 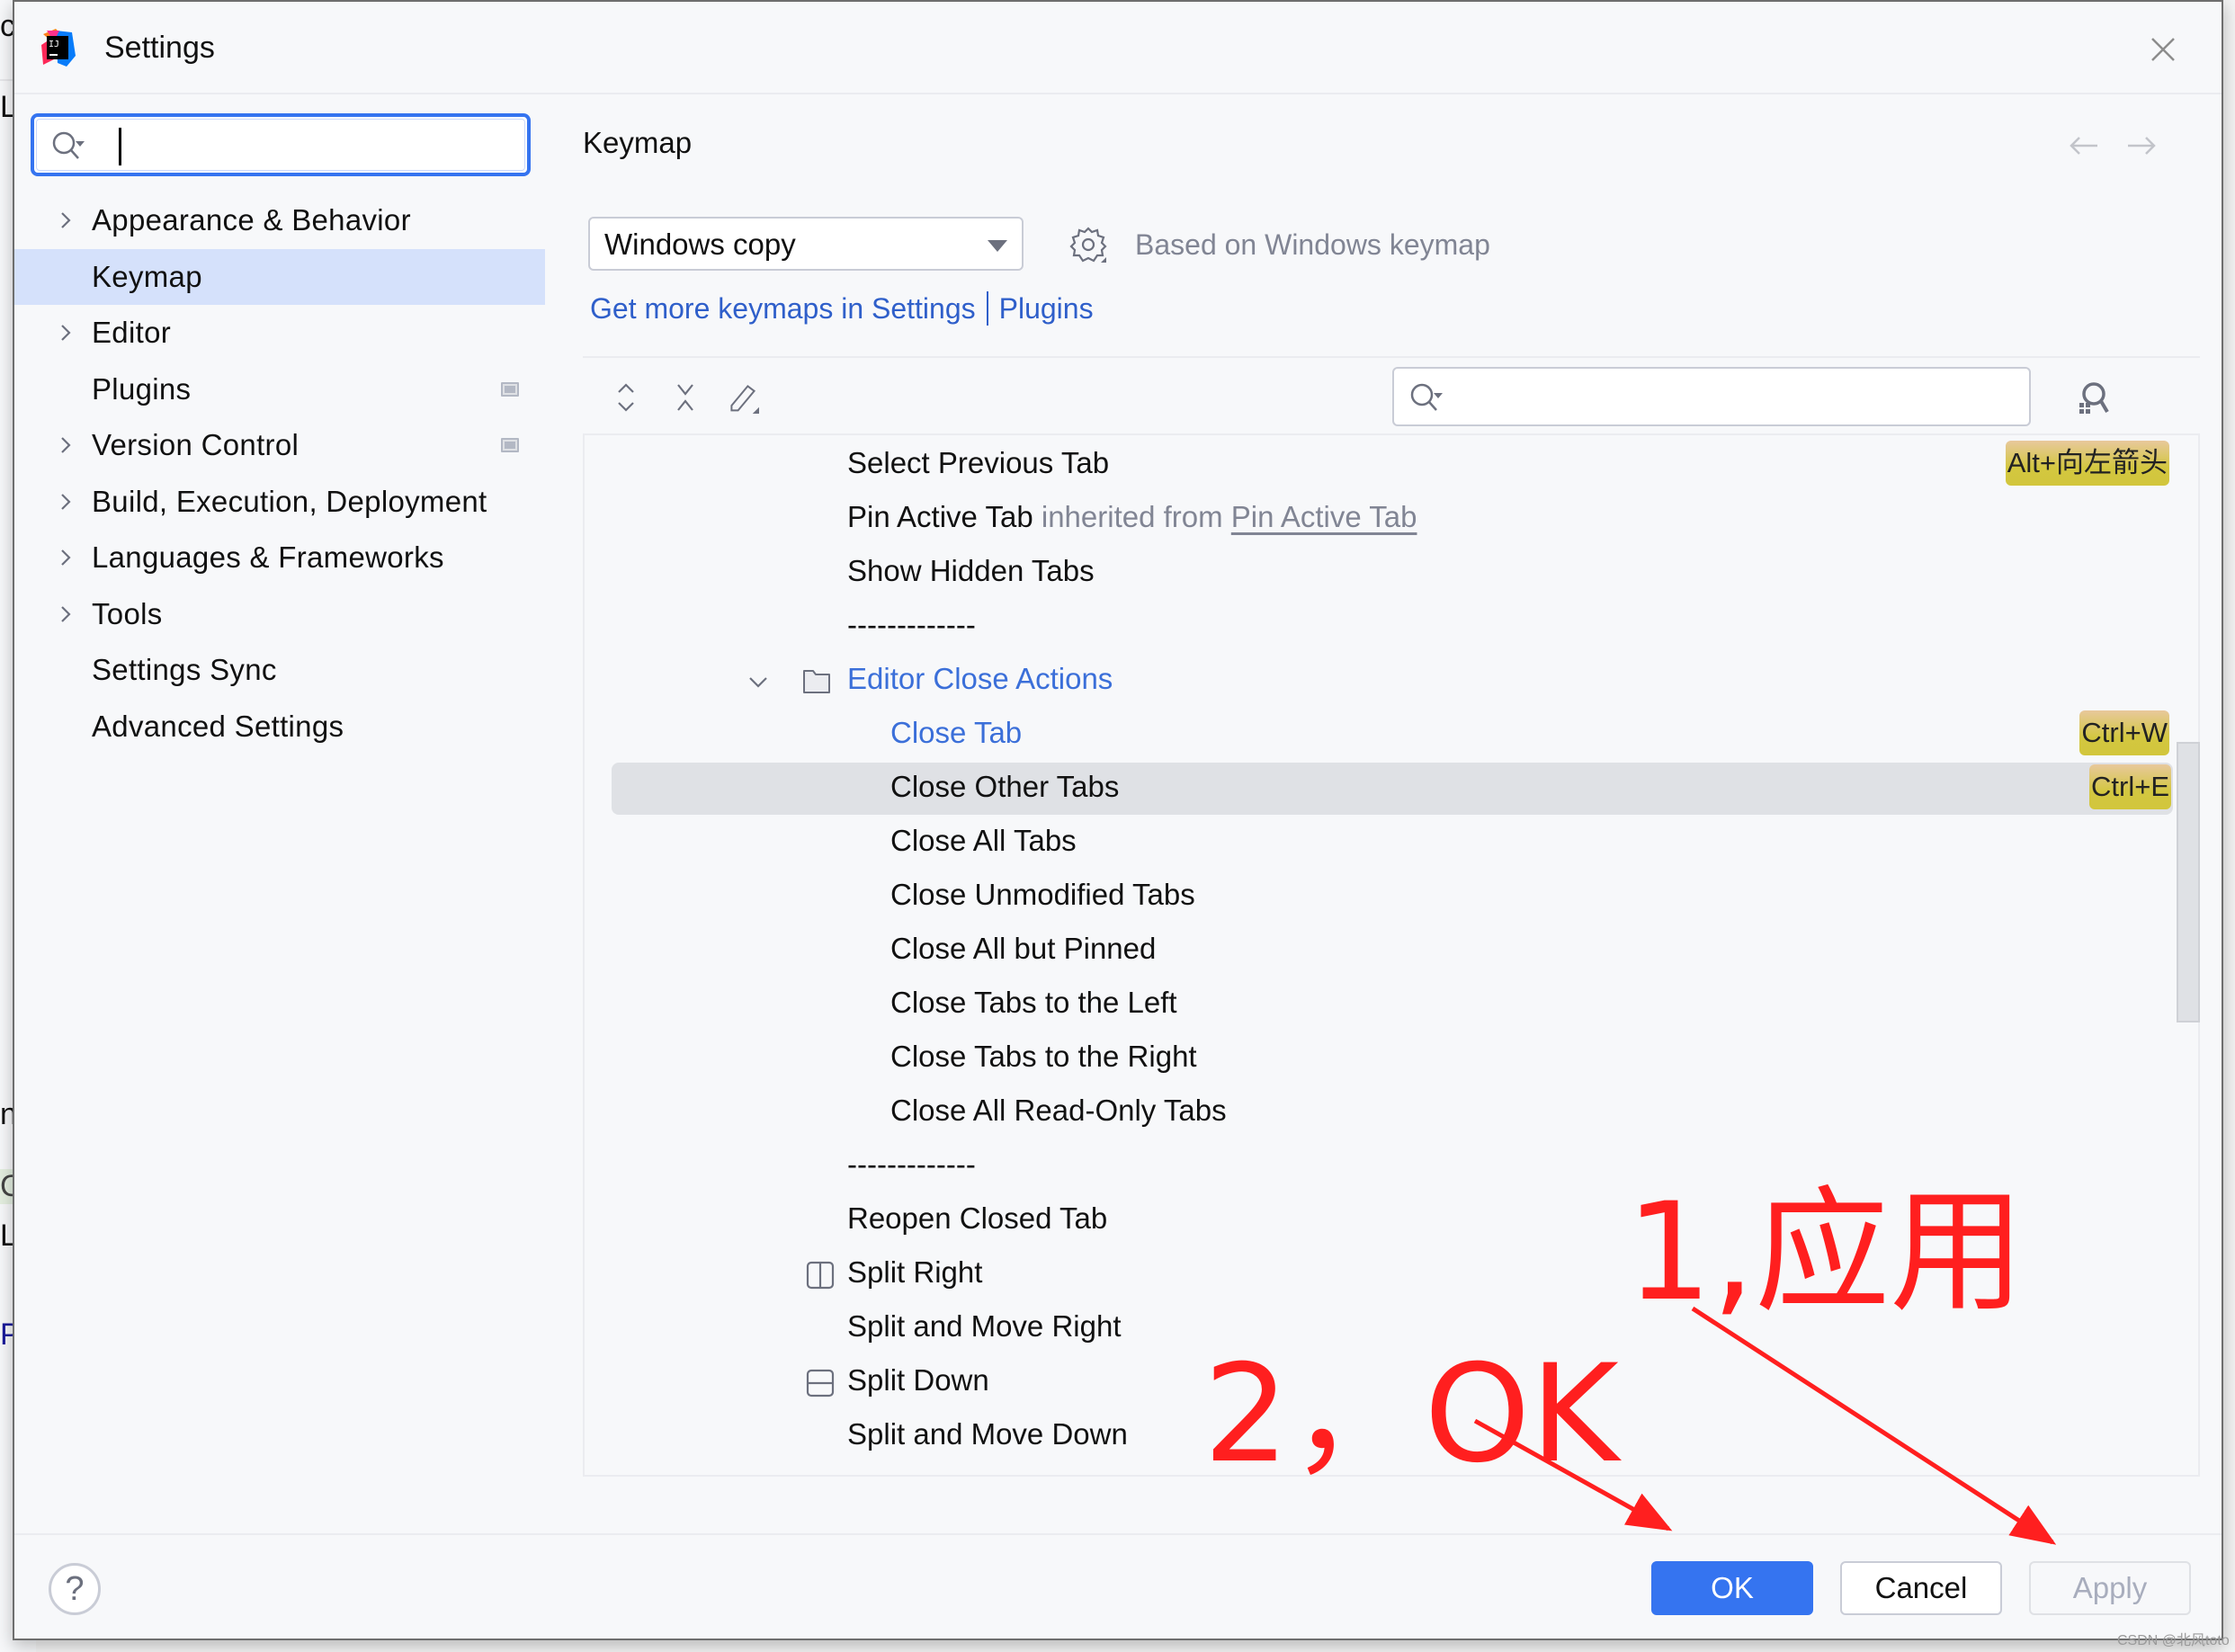 I want to click on section-divider, so click(x=1391, y=357).